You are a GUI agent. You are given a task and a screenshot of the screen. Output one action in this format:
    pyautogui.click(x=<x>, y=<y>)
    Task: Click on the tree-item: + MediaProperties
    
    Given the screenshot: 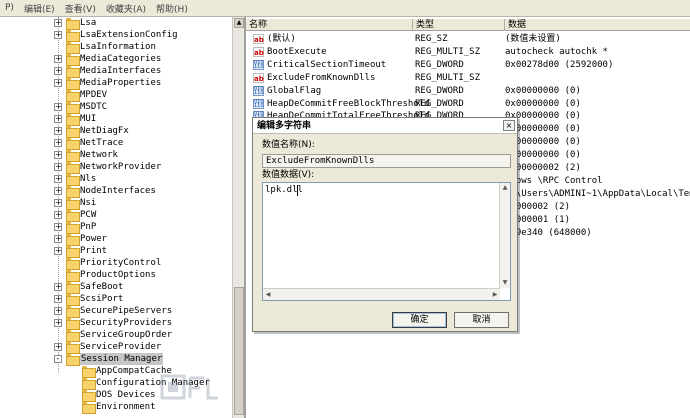 What is the action you would take?
    pyautogui.click(x=116, y=83)
    